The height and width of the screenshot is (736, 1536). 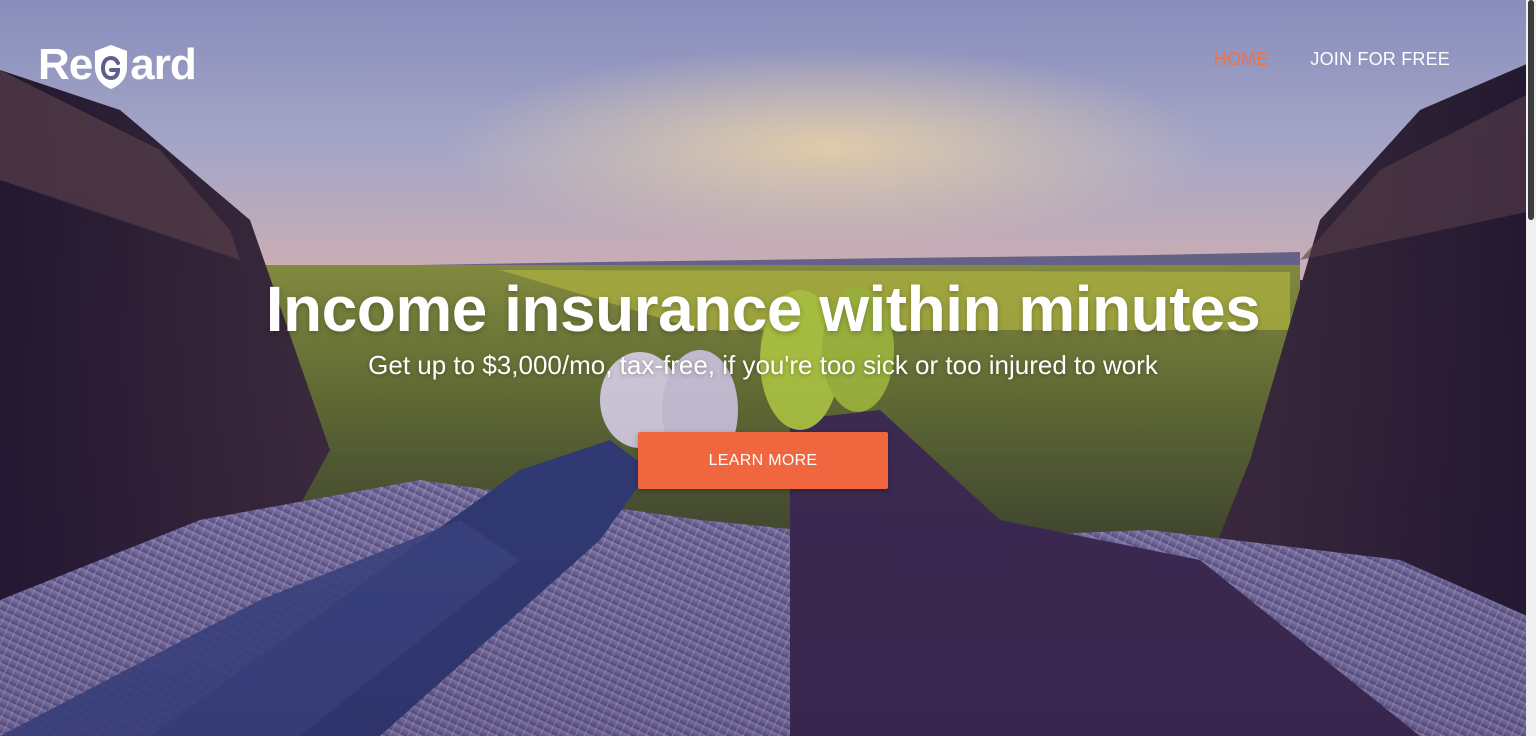 I want to click on shield-logo-icon, so click(x=111, y=67).